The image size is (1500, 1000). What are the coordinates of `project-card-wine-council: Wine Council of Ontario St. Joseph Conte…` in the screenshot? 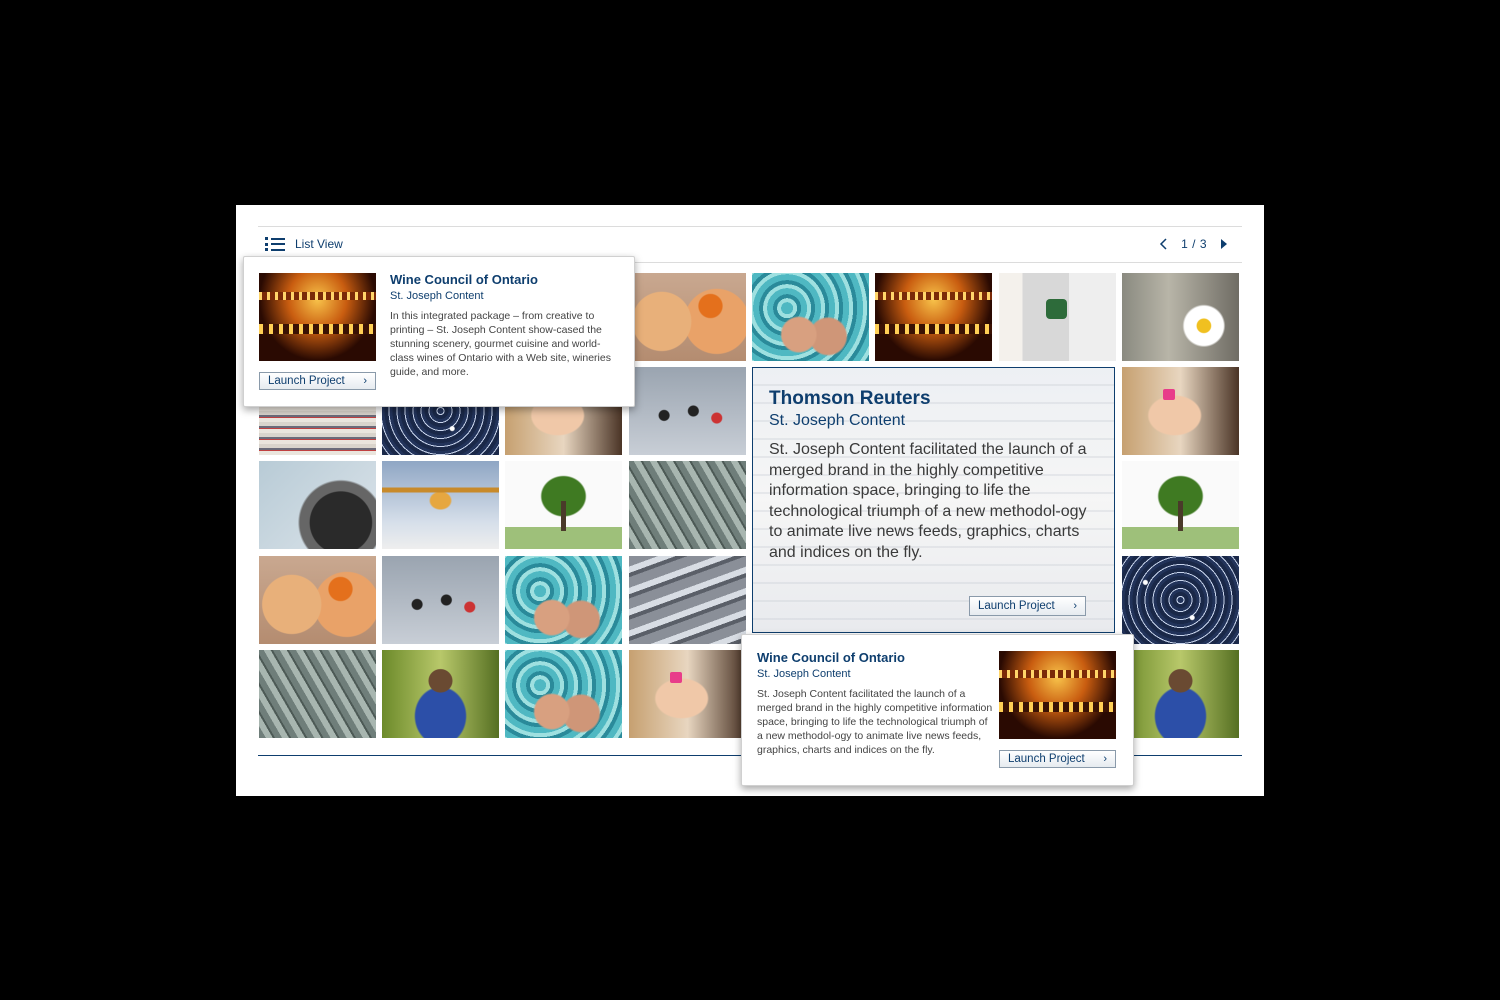 It's located at (439, 331).